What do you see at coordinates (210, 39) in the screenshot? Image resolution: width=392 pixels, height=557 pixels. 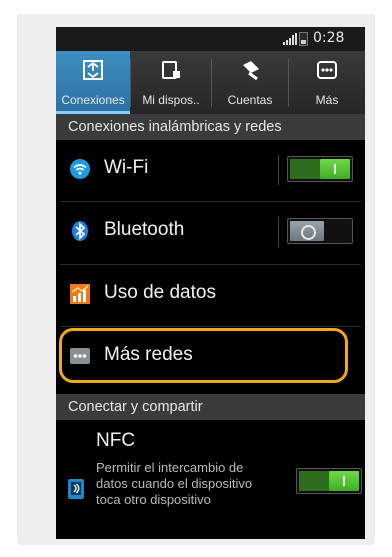 I see `status-bar: 0:28` at bounding box center [210, 39].